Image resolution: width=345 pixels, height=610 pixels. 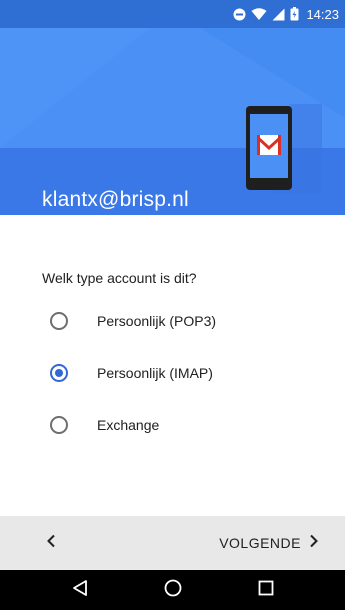 I want to click on signal-icon, so click(x=278, y=14).